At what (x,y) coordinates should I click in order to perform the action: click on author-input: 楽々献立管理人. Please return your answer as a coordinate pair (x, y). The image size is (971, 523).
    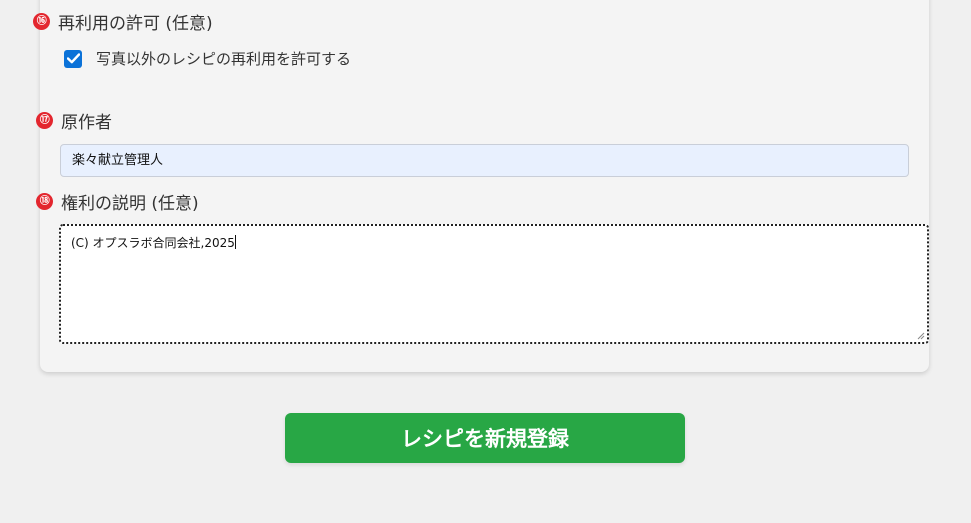
    Looking at the image, I should click on (484, 160).